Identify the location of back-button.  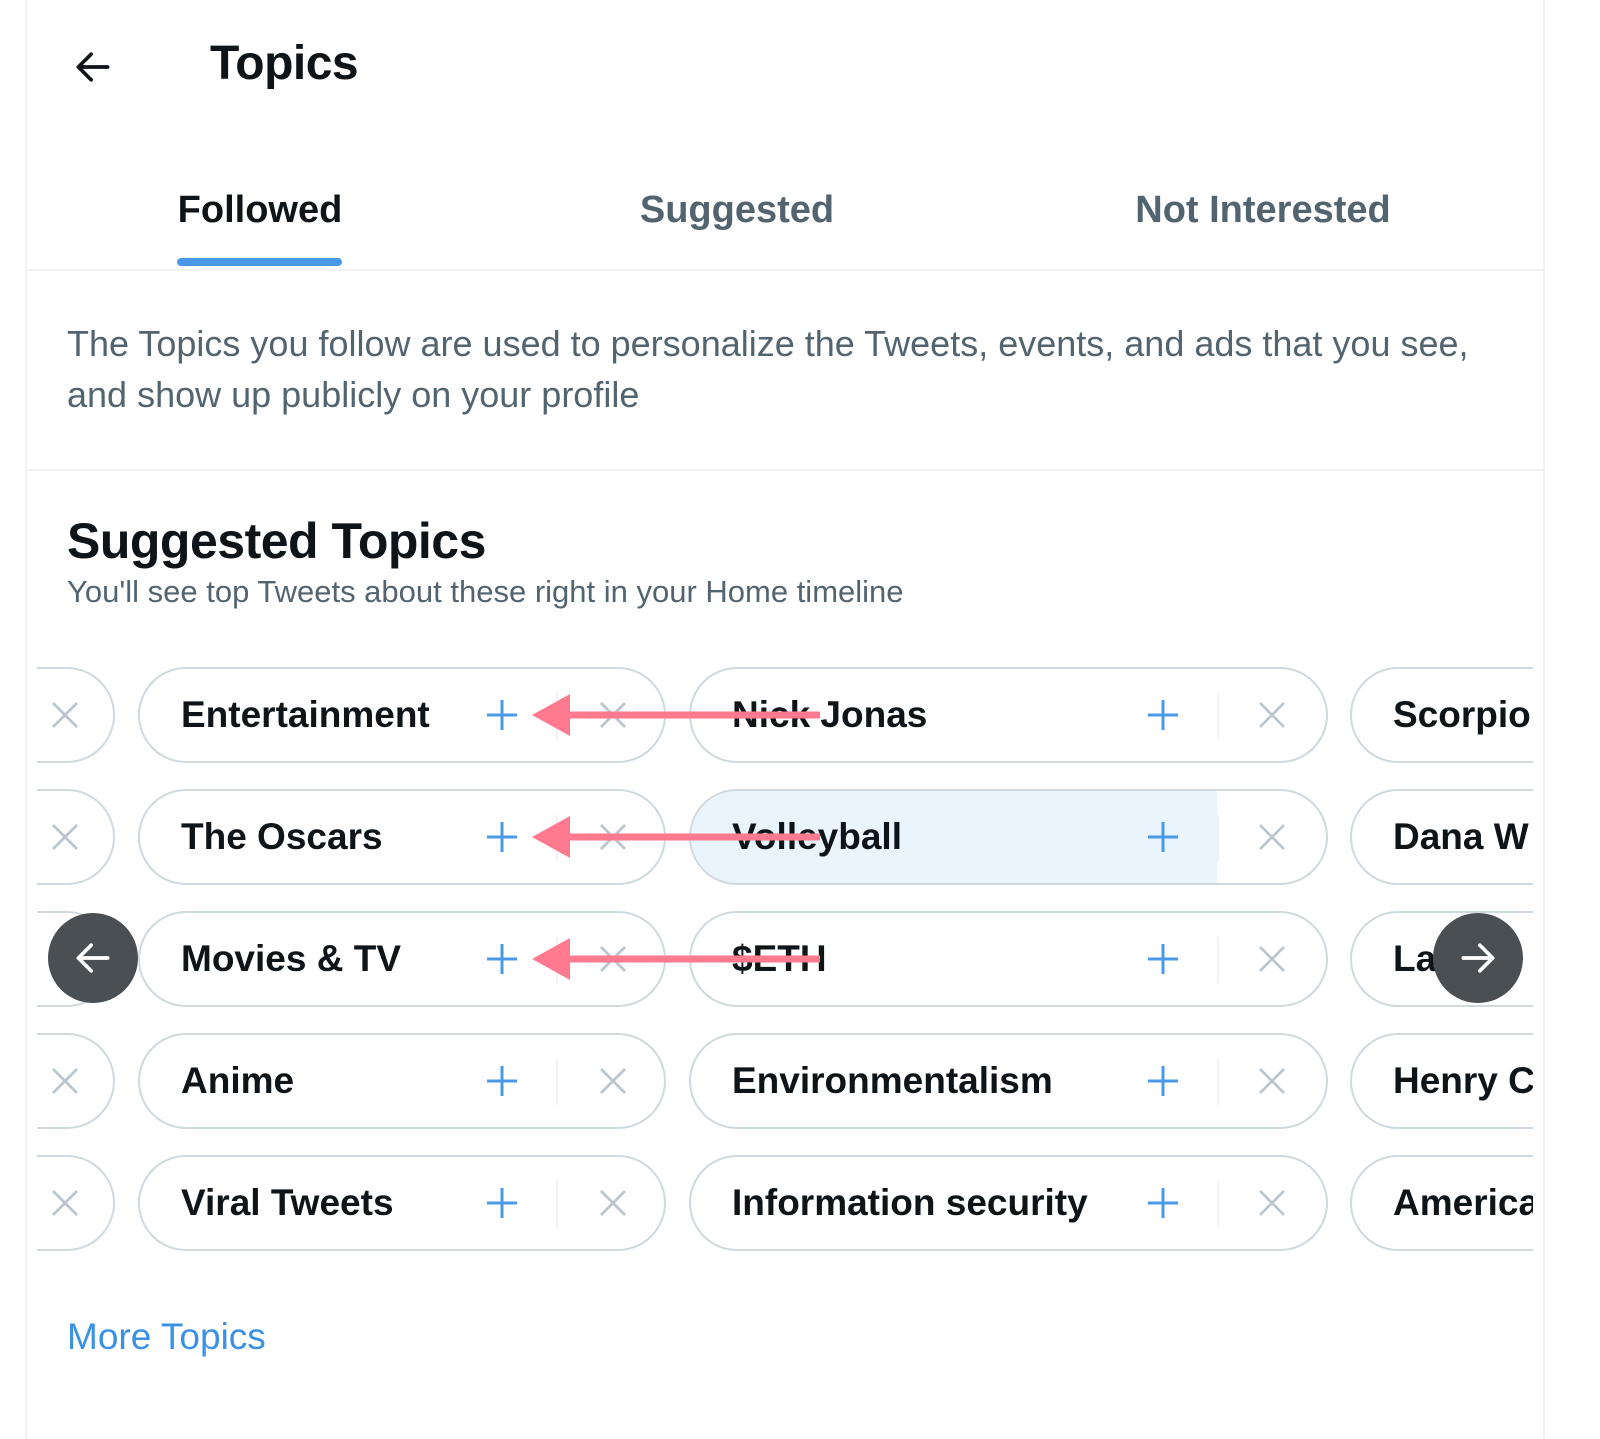
(93, 67).